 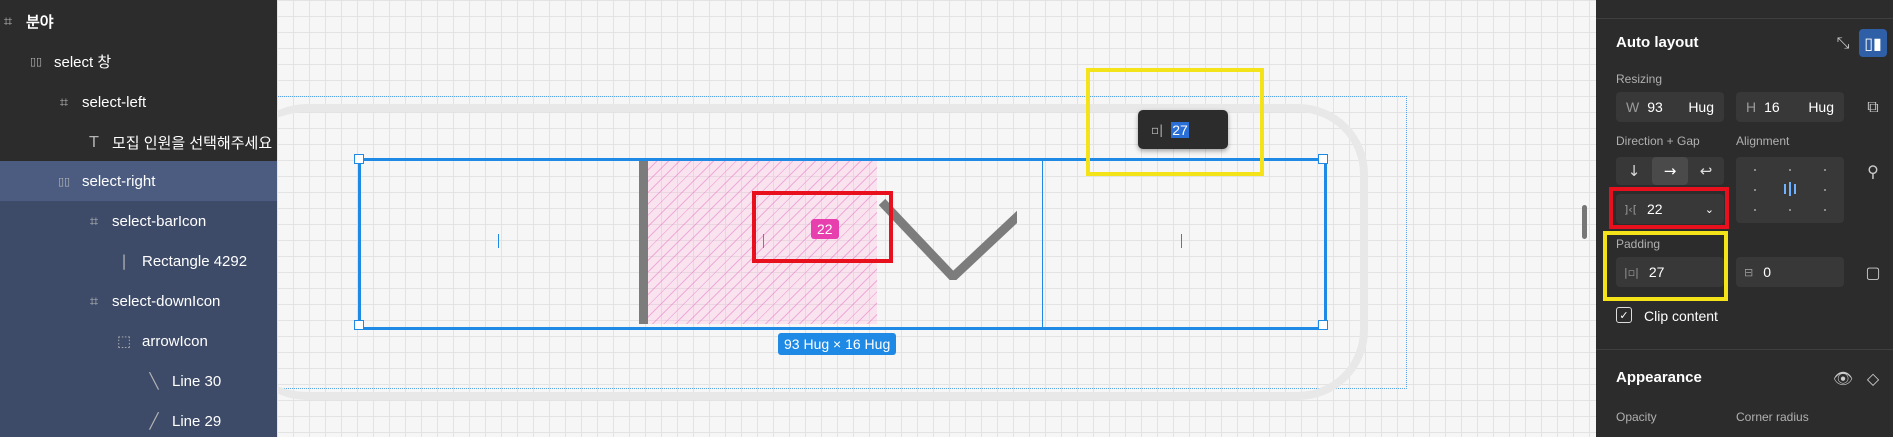 What do you see at coordinates (1749, 272) in the screenshot?
I see `vertical-padding-icon: ⊟` at bounding box center [1749, 272].